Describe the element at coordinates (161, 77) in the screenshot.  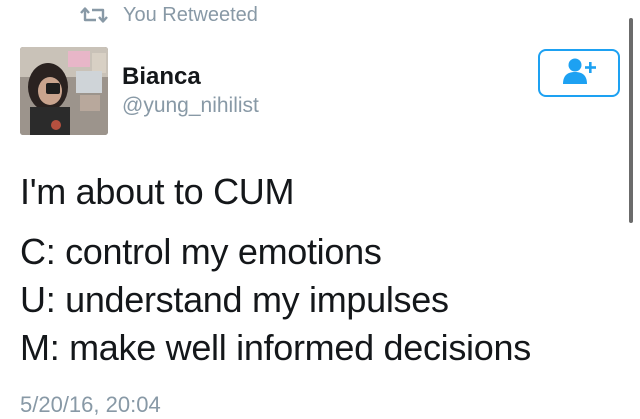
I see `author-name: Bianca` at that location.